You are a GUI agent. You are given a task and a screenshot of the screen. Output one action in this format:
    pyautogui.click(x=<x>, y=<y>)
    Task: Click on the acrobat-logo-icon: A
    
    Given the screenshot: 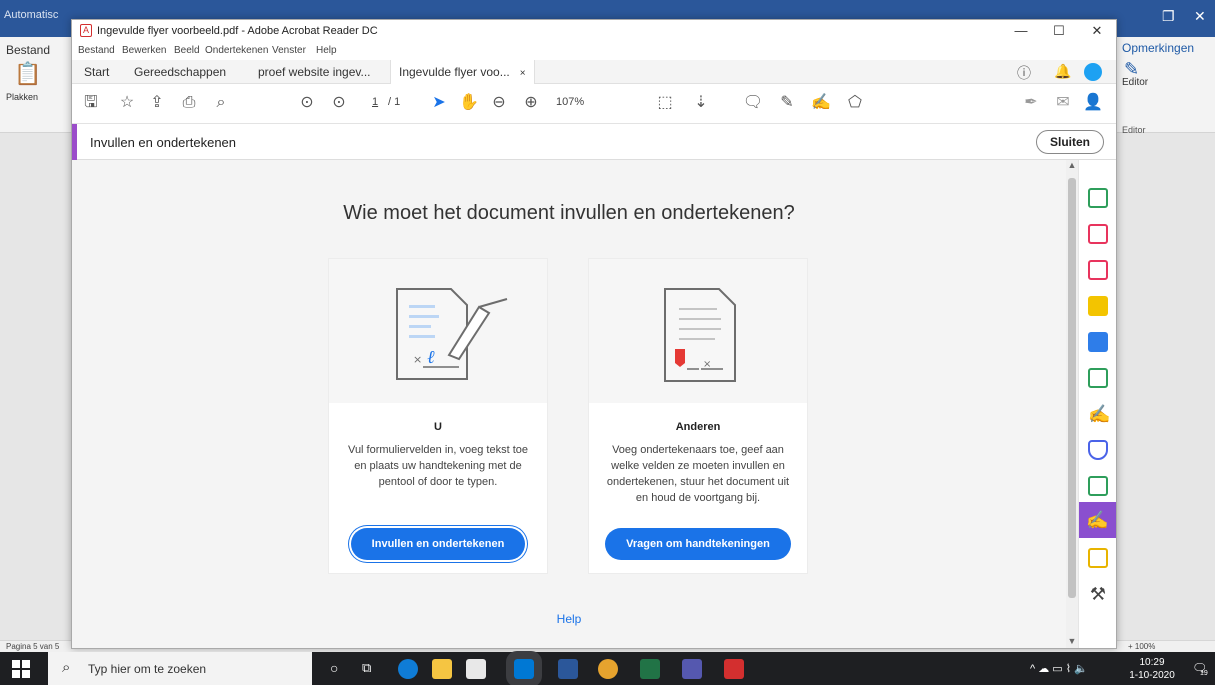 What is the action you would take?
    pyautogui.click(x=86, y=30)
    